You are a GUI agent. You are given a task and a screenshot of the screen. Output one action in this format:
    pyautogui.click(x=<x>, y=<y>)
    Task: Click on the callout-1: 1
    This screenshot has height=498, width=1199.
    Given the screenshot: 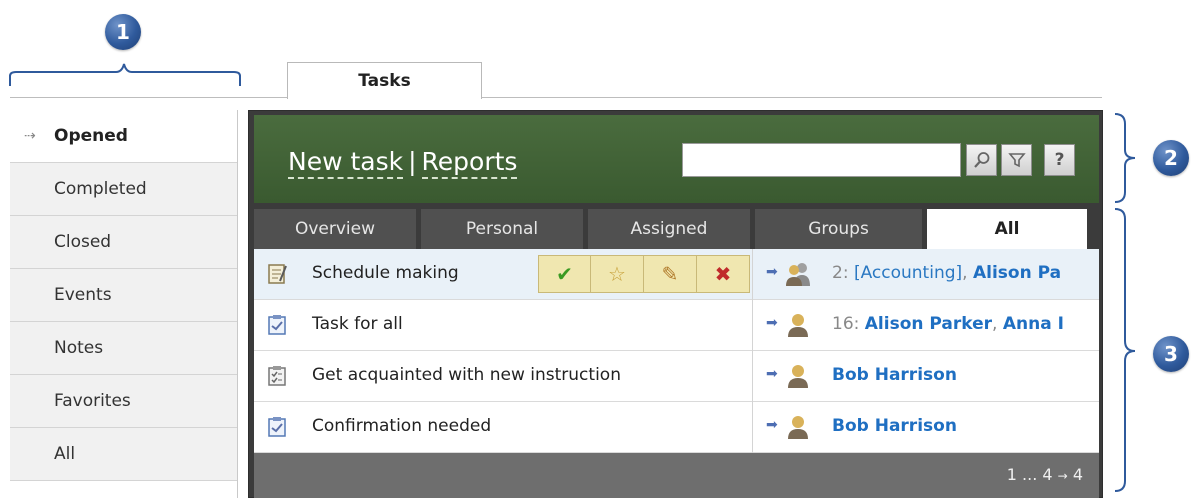 What is the action you would take?
    pyautogui.click(x=123, y=32)
    